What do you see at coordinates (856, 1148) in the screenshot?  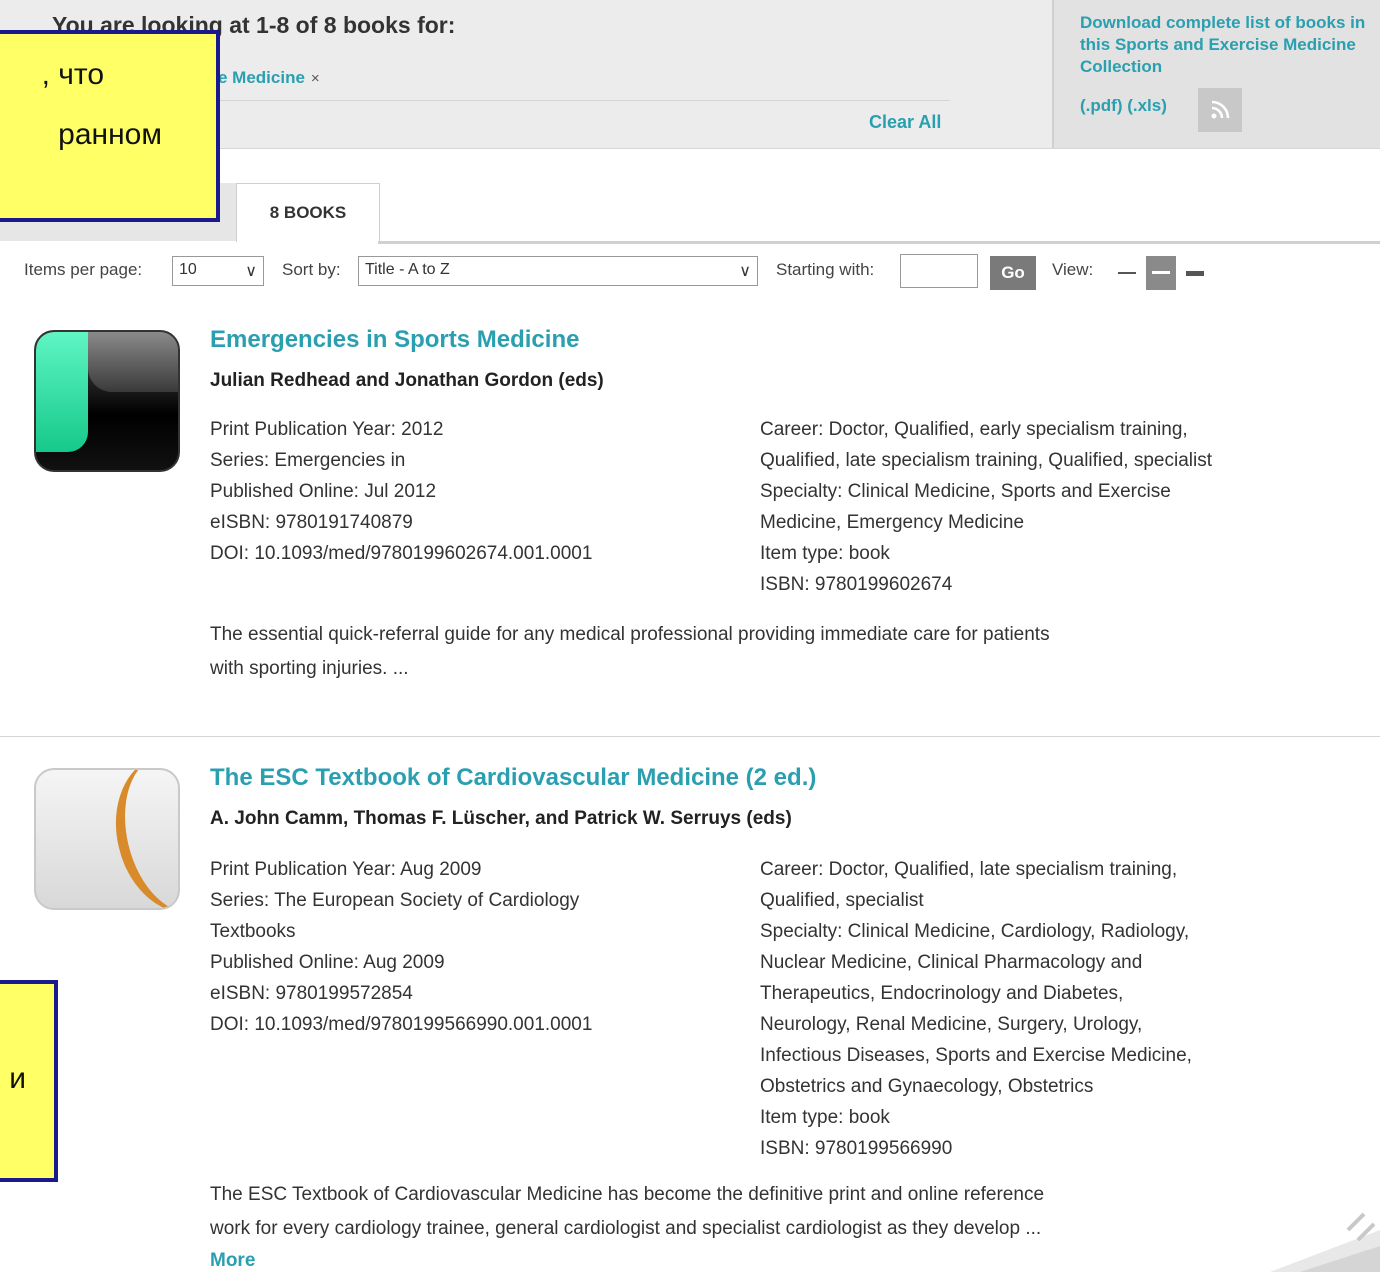 I see `isbn: ISBN: 9780199566990` at bounding box center [856, 1148].